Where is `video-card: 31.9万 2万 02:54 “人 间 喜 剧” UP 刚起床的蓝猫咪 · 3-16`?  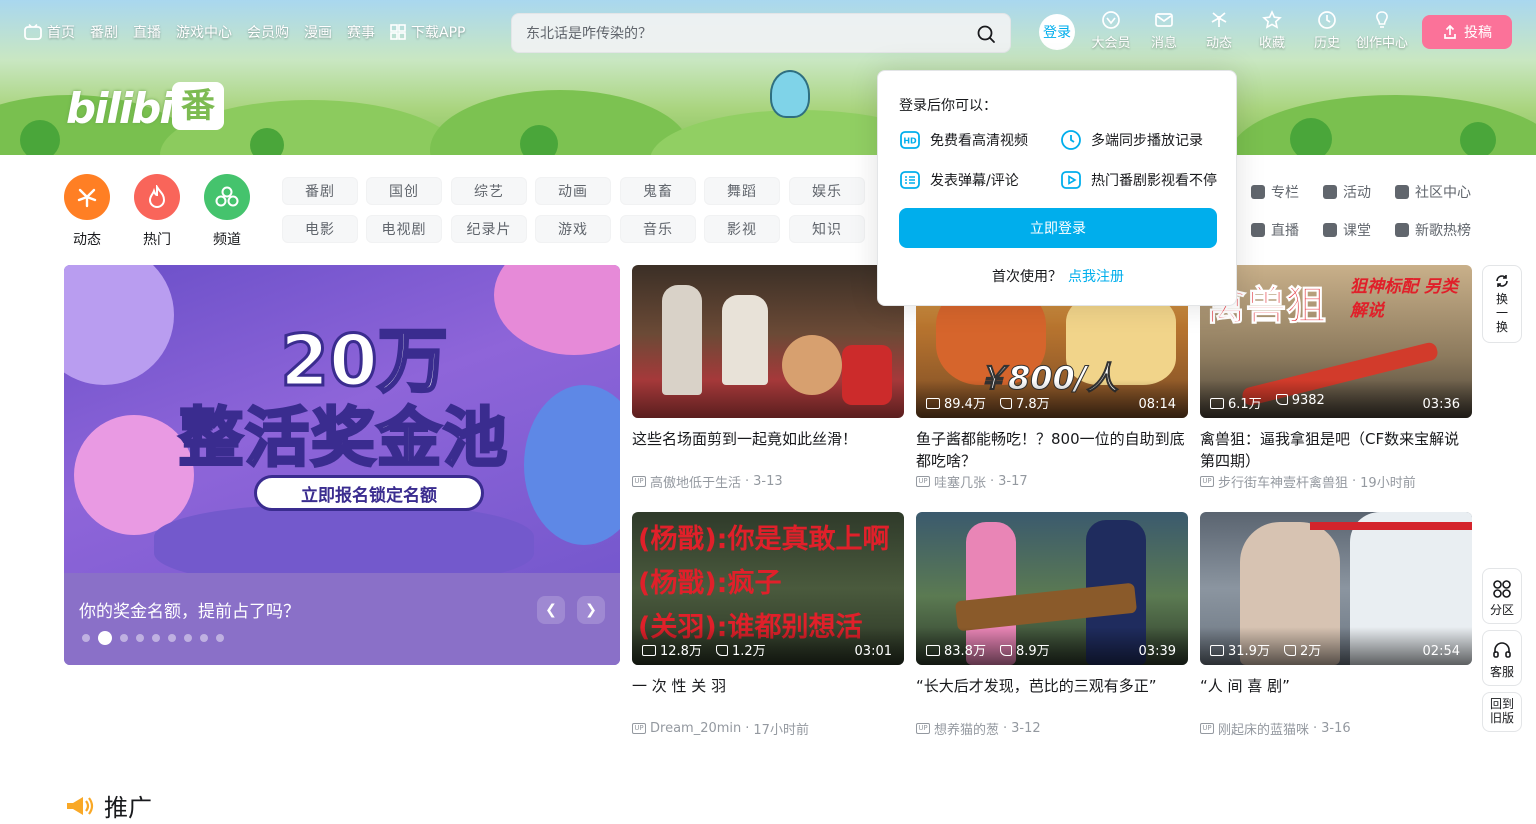
video-card: 31.9万 2万 02:54 “人 间 喜 剧” UP 刚起床的蓝猫咪 · 3-16 is located at coordinates (1336, 625).